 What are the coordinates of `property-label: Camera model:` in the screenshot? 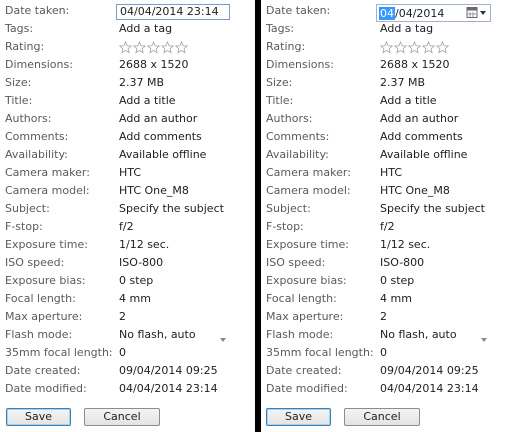 It's located at (47, 190).